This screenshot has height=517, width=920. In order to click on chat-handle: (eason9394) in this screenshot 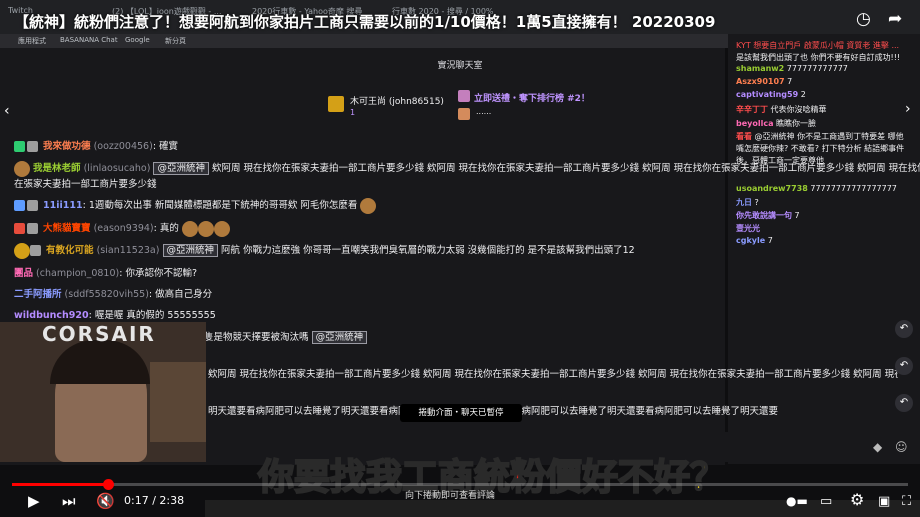, I will do `click(123, 228)`.